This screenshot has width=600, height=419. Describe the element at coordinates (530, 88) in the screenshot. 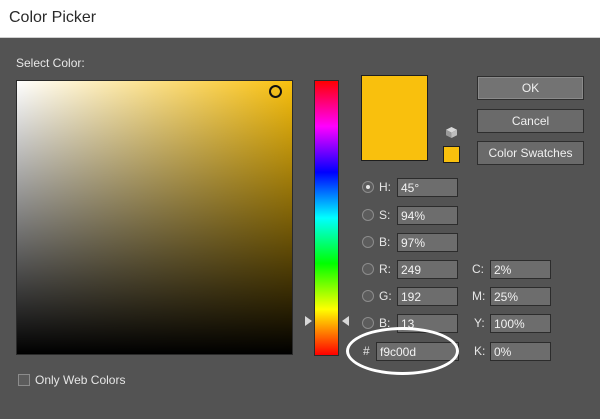

I see `ok-button: OK` at that location.